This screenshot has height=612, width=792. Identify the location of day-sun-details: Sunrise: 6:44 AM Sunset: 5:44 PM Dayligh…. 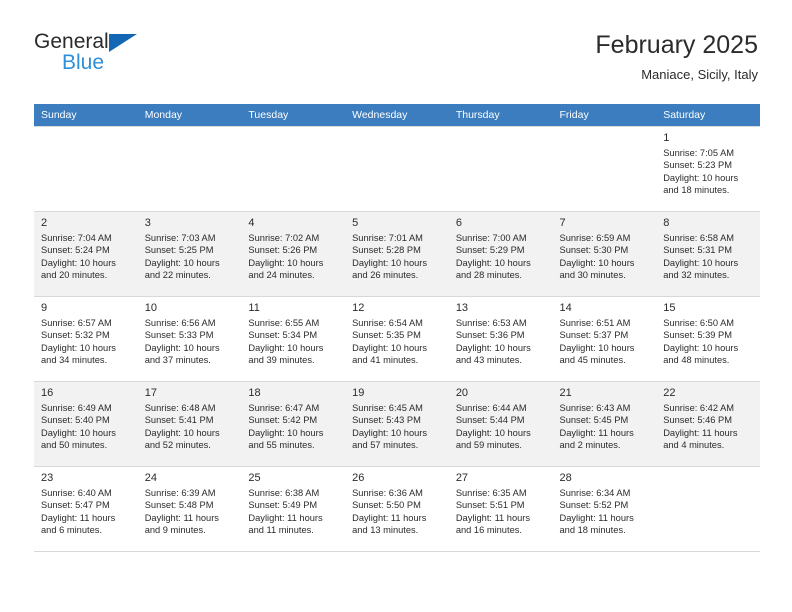
(493, 426).